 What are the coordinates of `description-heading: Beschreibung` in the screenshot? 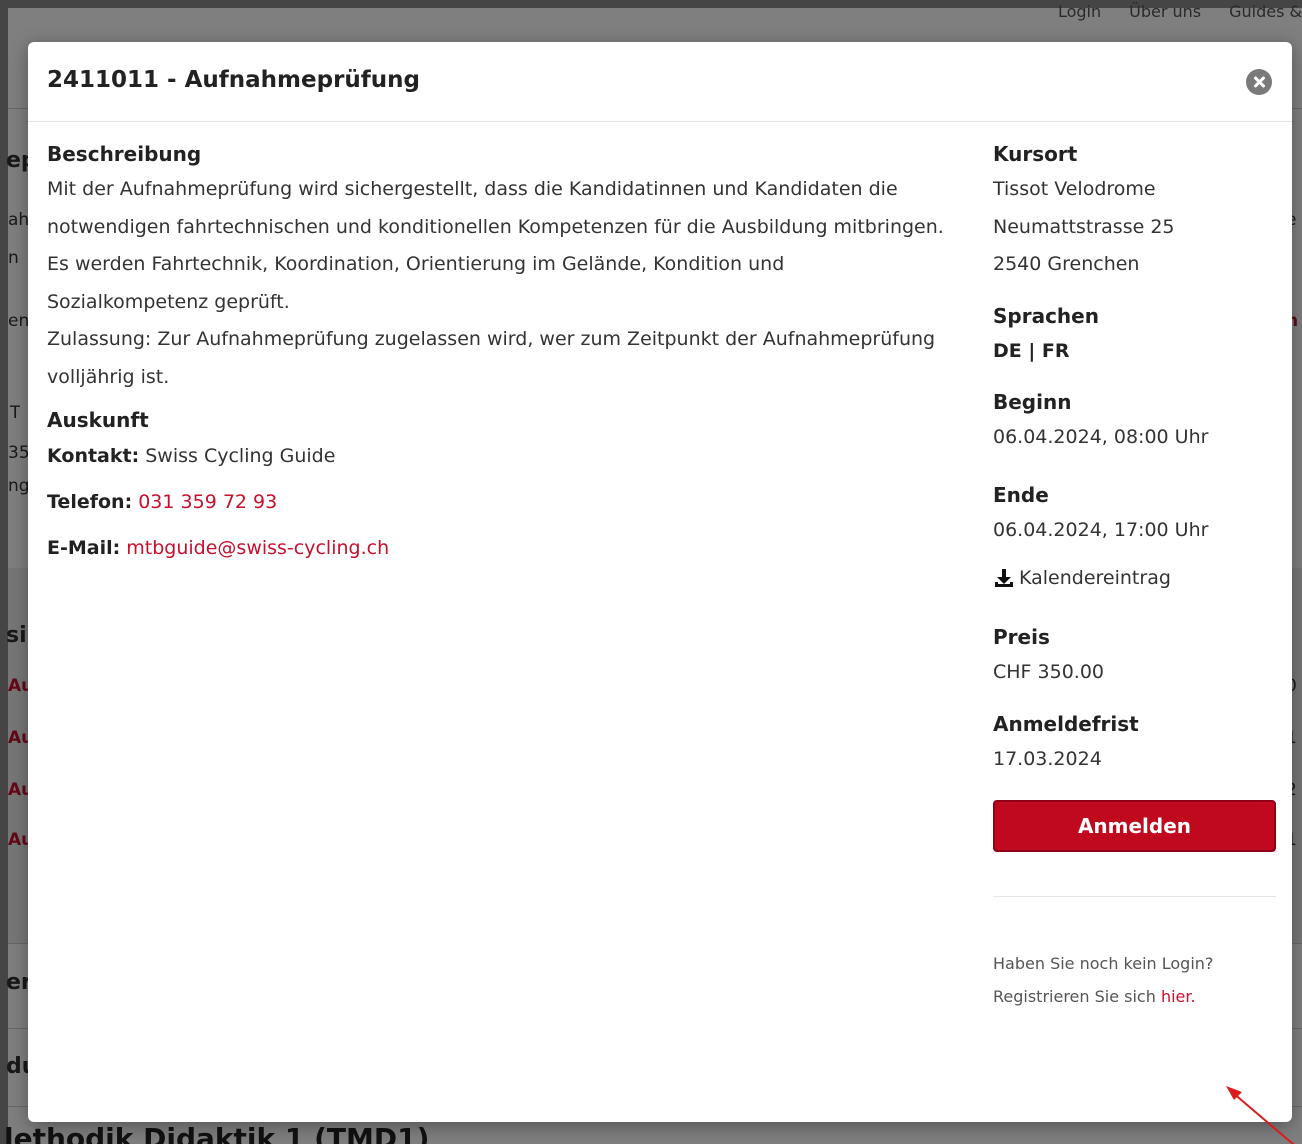 It's located at (124, 154).